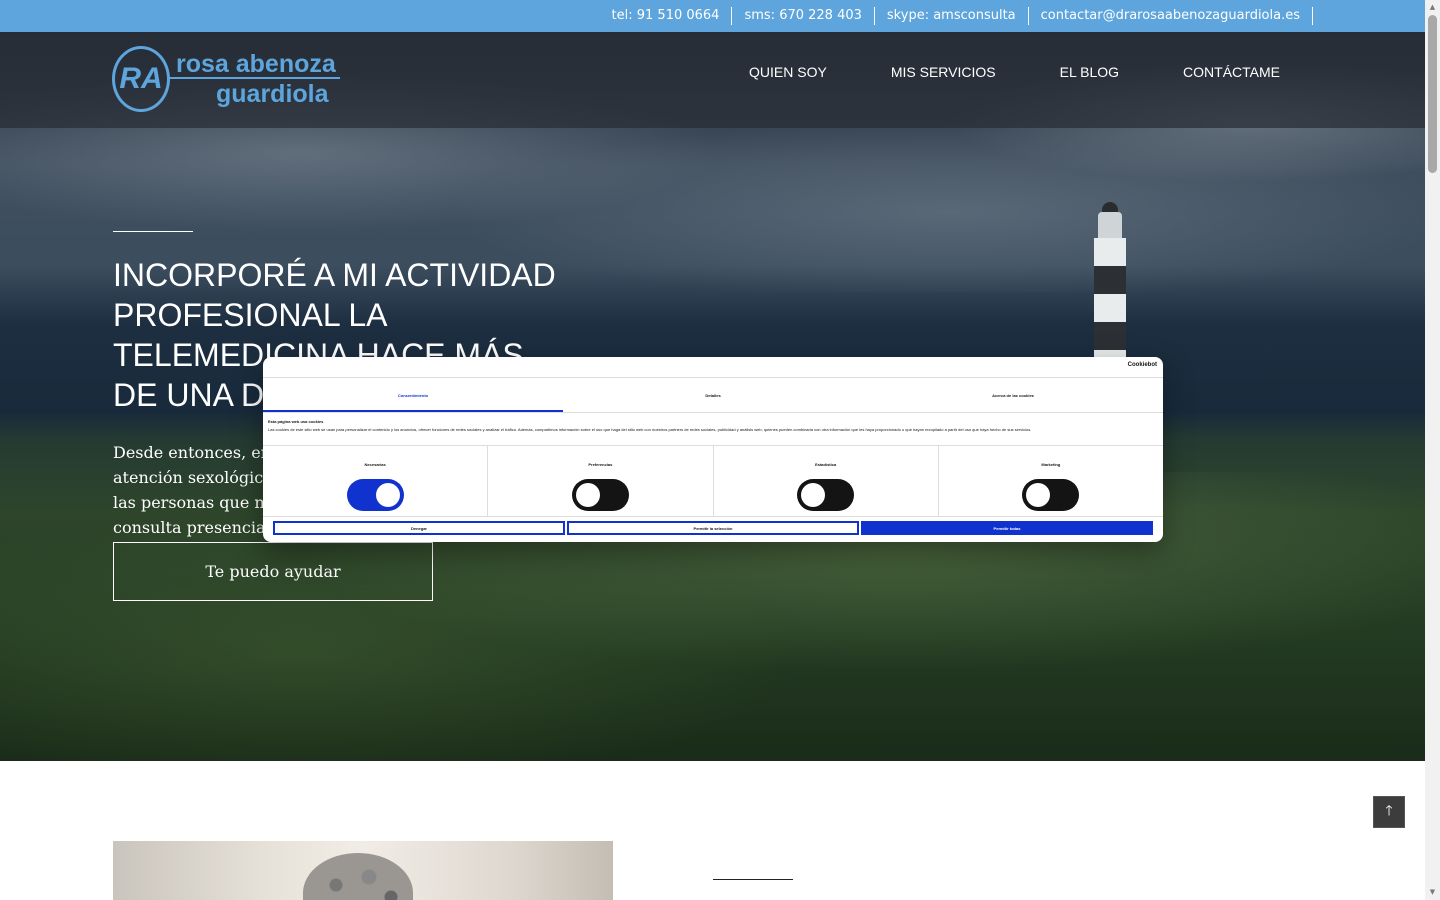 This screenshot has height=900, width=1440. I want to click on logo-line-1: rosa abenoza, so click(256, 64).